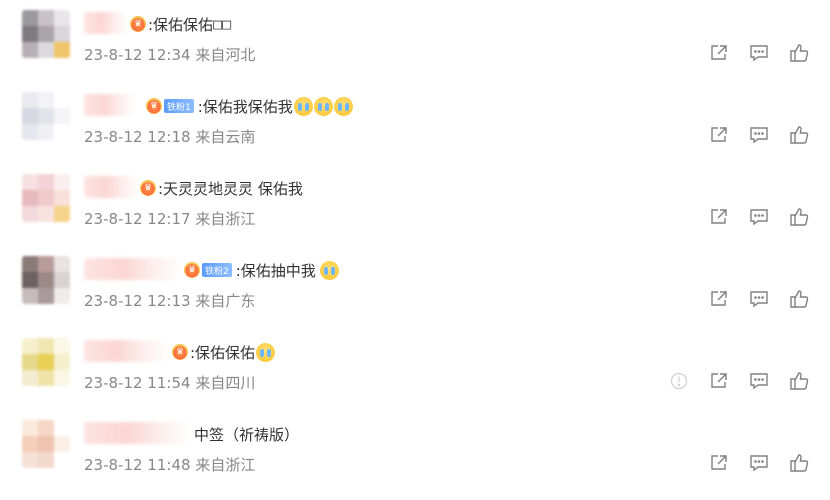 This screenshot has height=500, width=830. I want to click on comment-text: :保佑抽中我, so click(275, 270).